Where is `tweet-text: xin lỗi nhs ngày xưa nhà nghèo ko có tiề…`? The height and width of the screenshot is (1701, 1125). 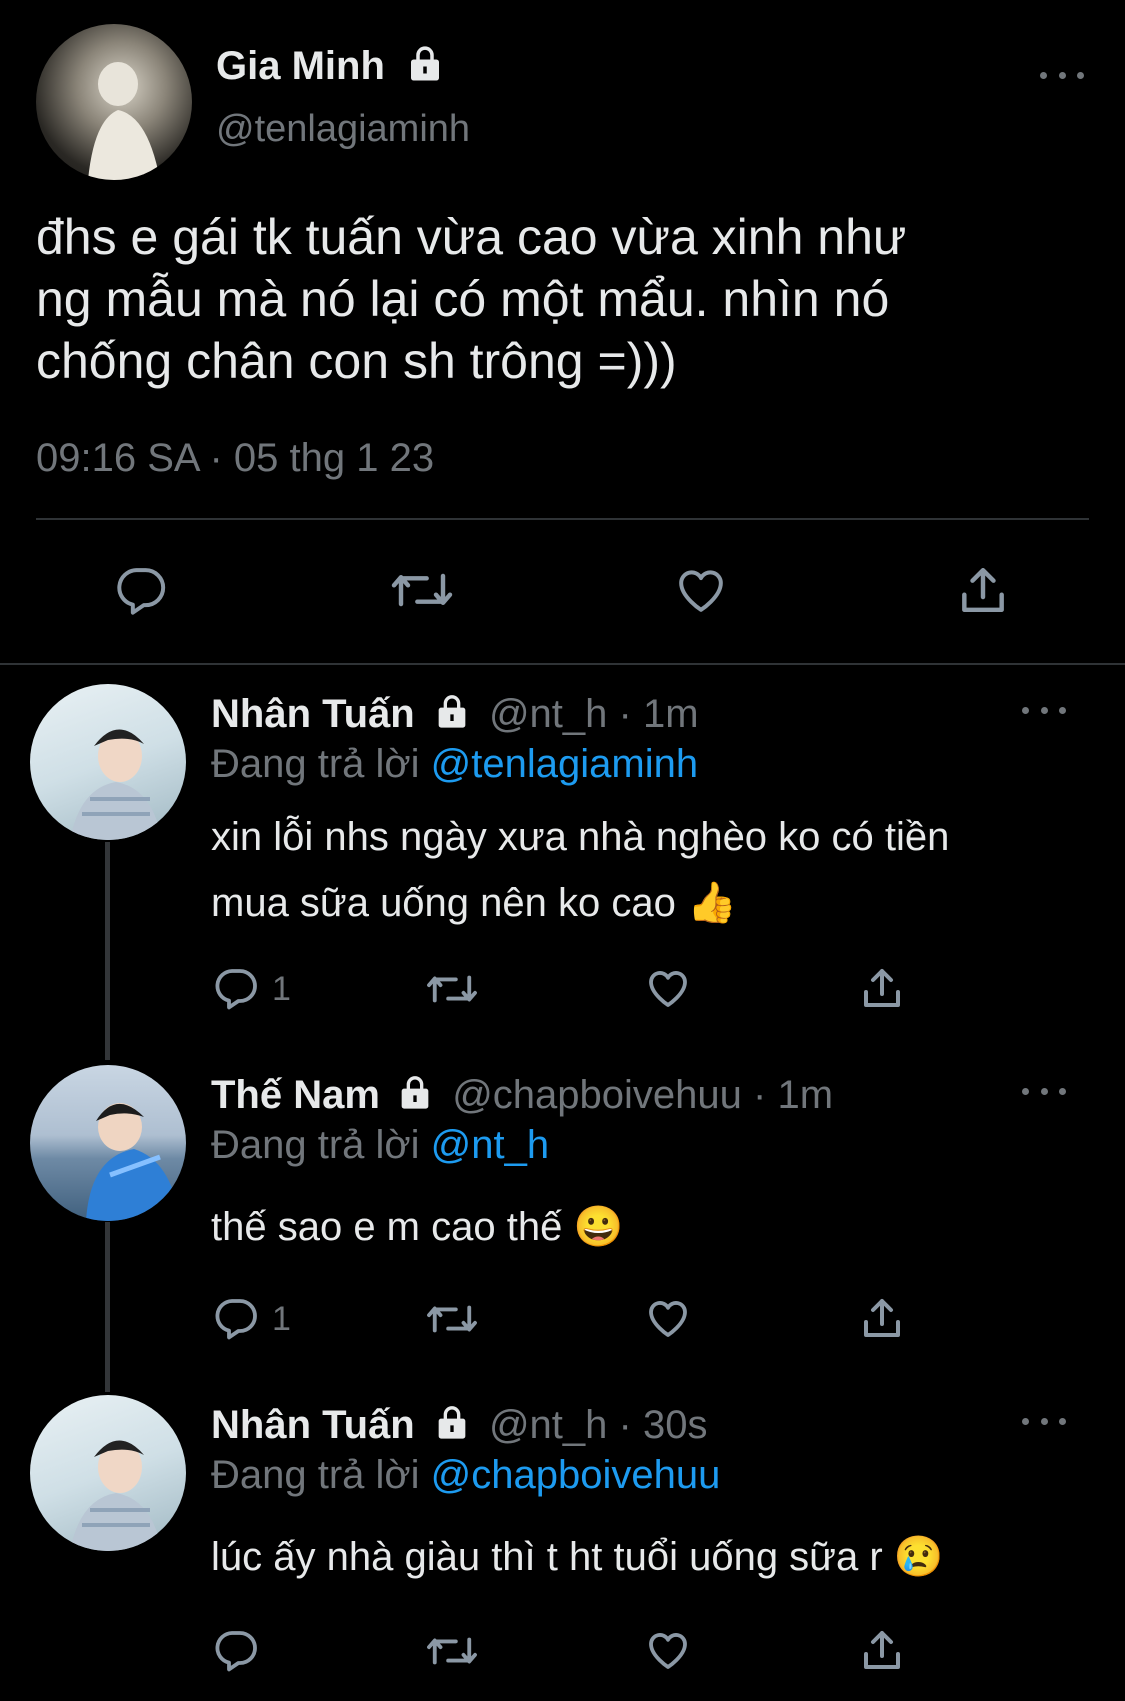
tweet-text: xin lỗi nhs ngày xưa nhà nghèo ko có tiề… is located at coordinates (580, 870).